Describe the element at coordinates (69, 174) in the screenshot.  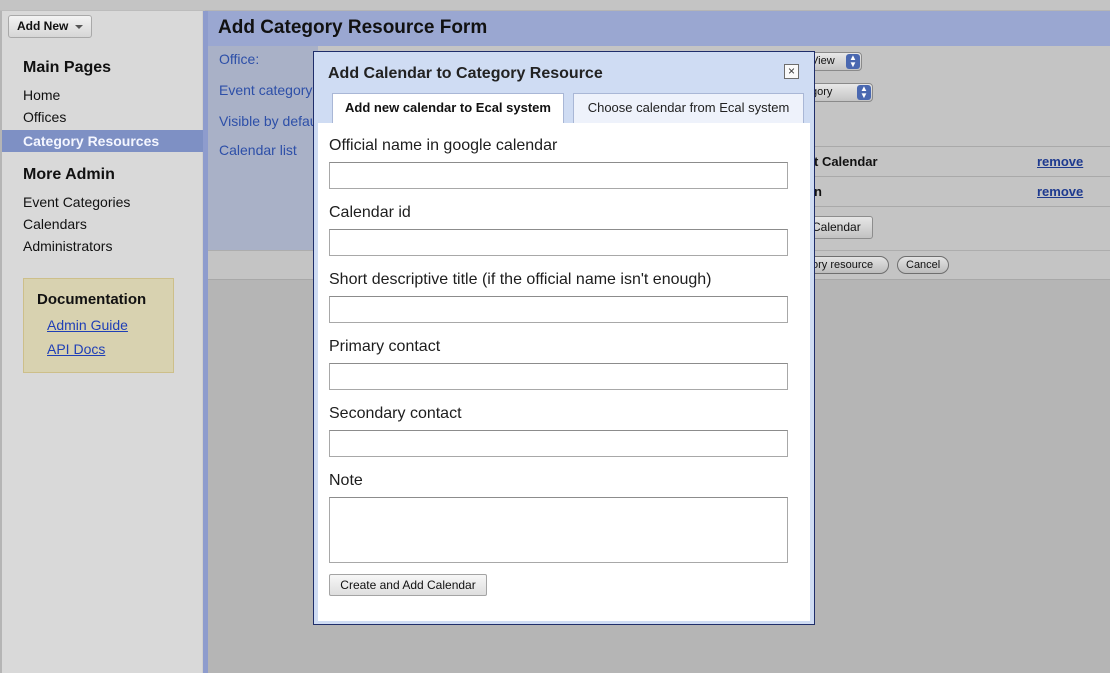
I see `more-admin-heading: More Admin` at that location.